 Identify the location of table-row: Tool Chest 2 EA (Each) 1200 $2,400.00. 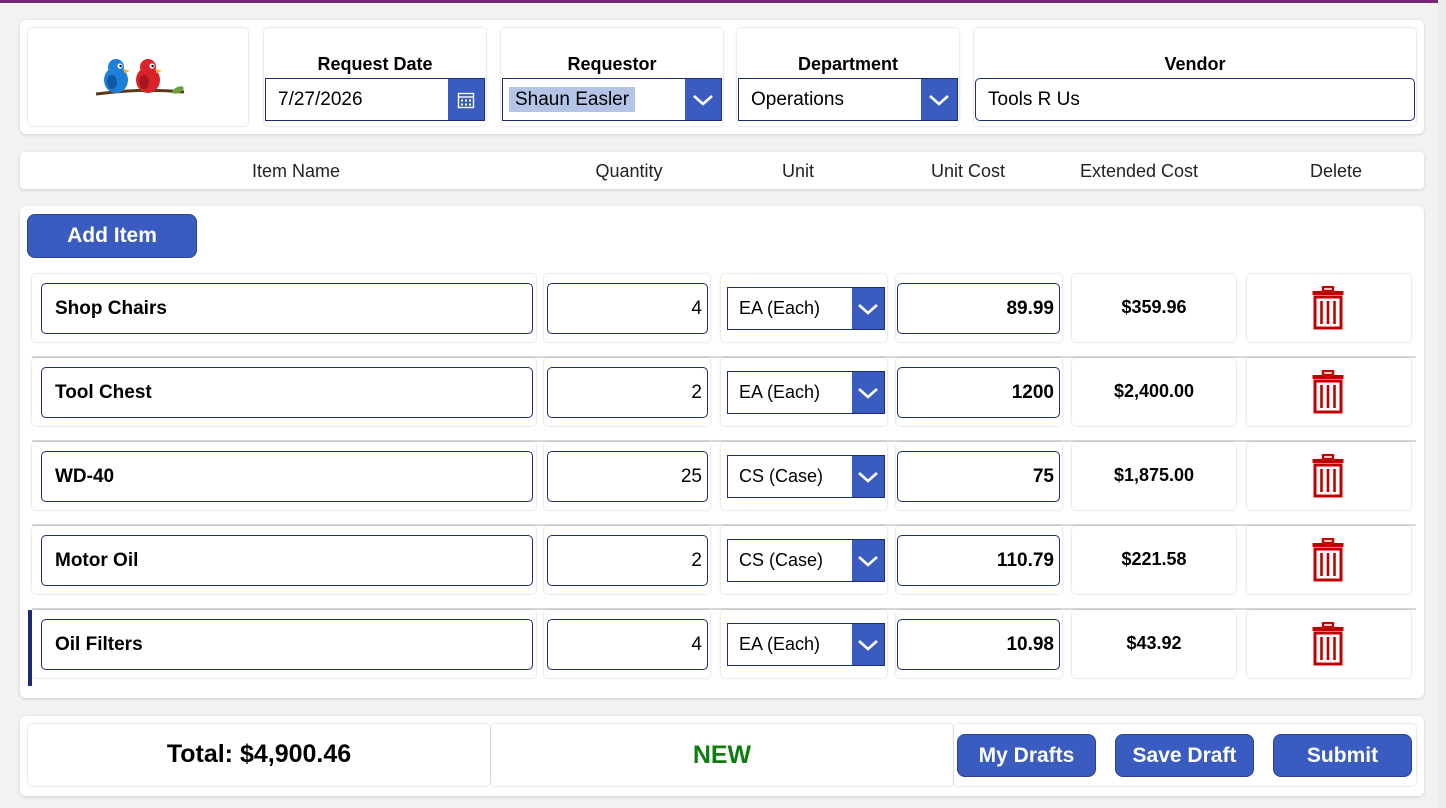
(724, 400).